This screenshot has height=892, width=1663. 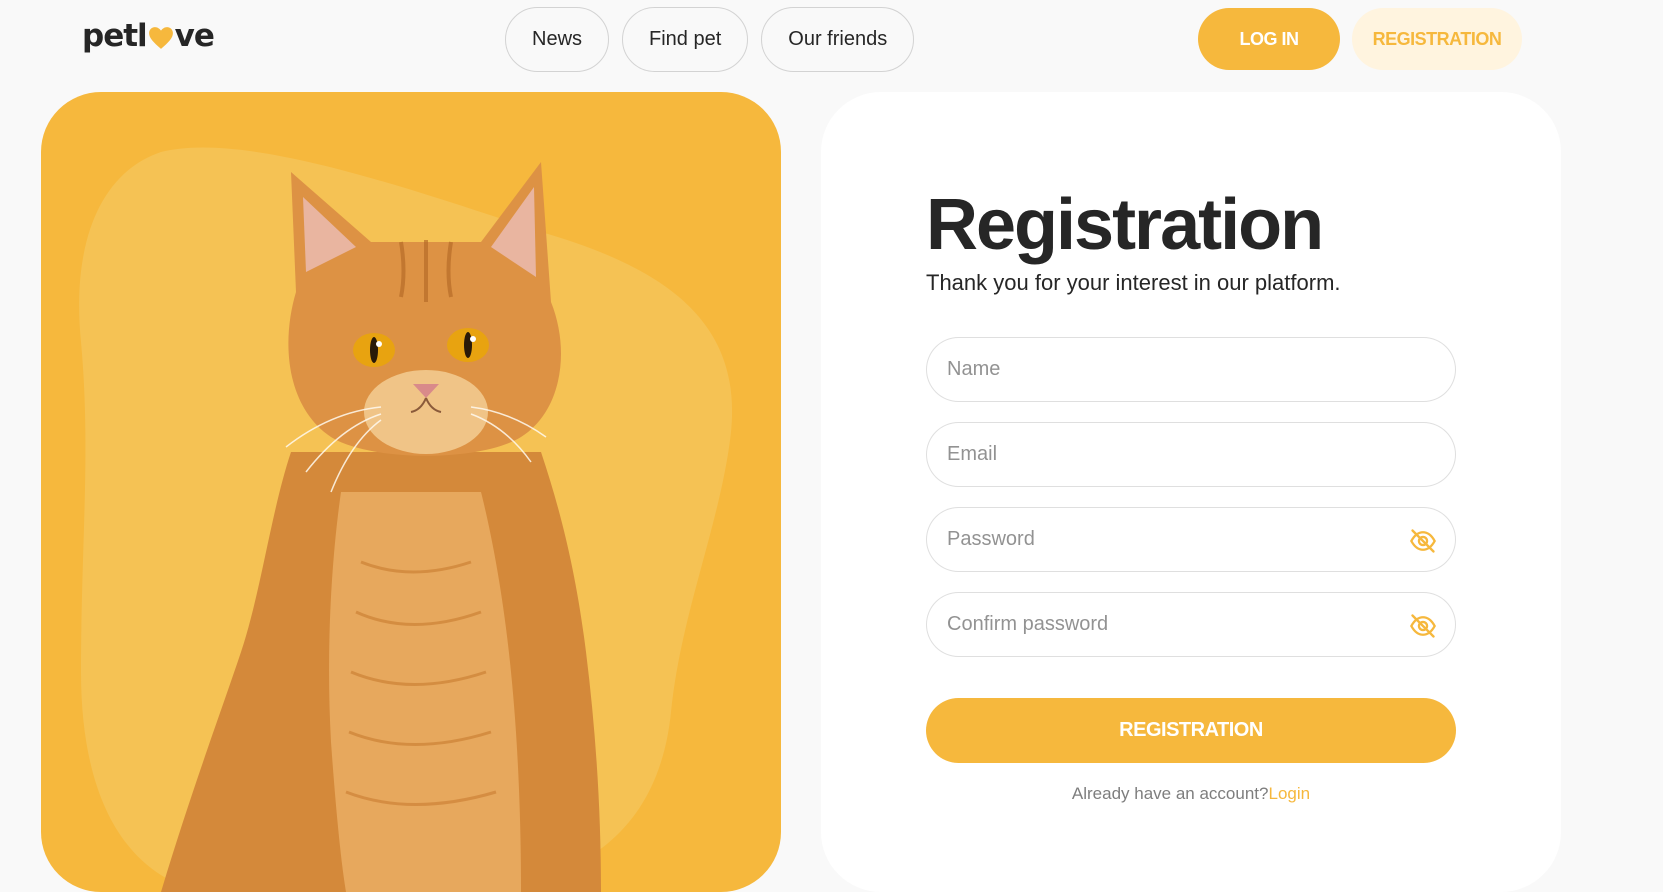 I want to click on confirm-password-input, so click(x=1191, y=624).